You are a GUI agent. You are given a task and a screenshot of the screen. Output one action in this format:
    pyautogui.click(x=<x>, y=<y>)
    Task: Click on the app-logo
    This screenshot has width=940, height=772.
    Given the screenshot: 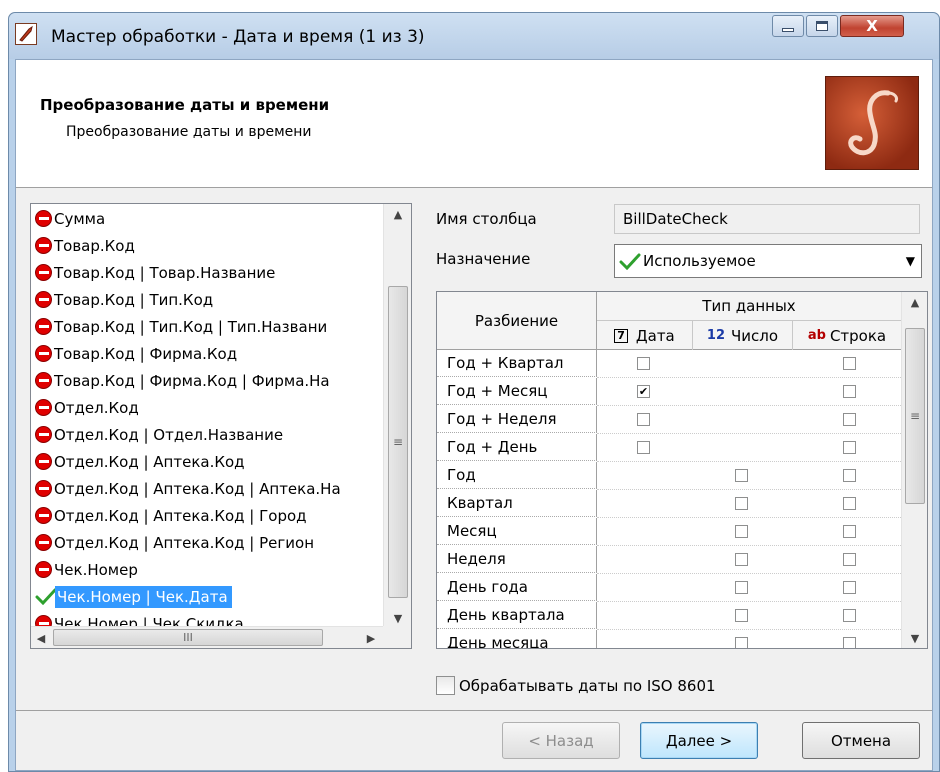 What is the action you would take?
    pyautogui.click(x=872, y=123)
    